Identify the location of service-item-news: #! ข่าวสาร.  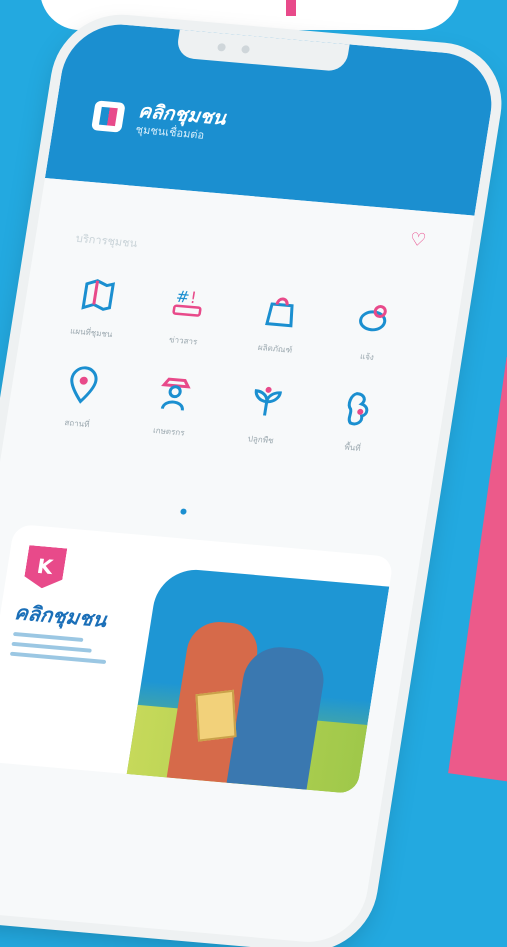
(187, 313).